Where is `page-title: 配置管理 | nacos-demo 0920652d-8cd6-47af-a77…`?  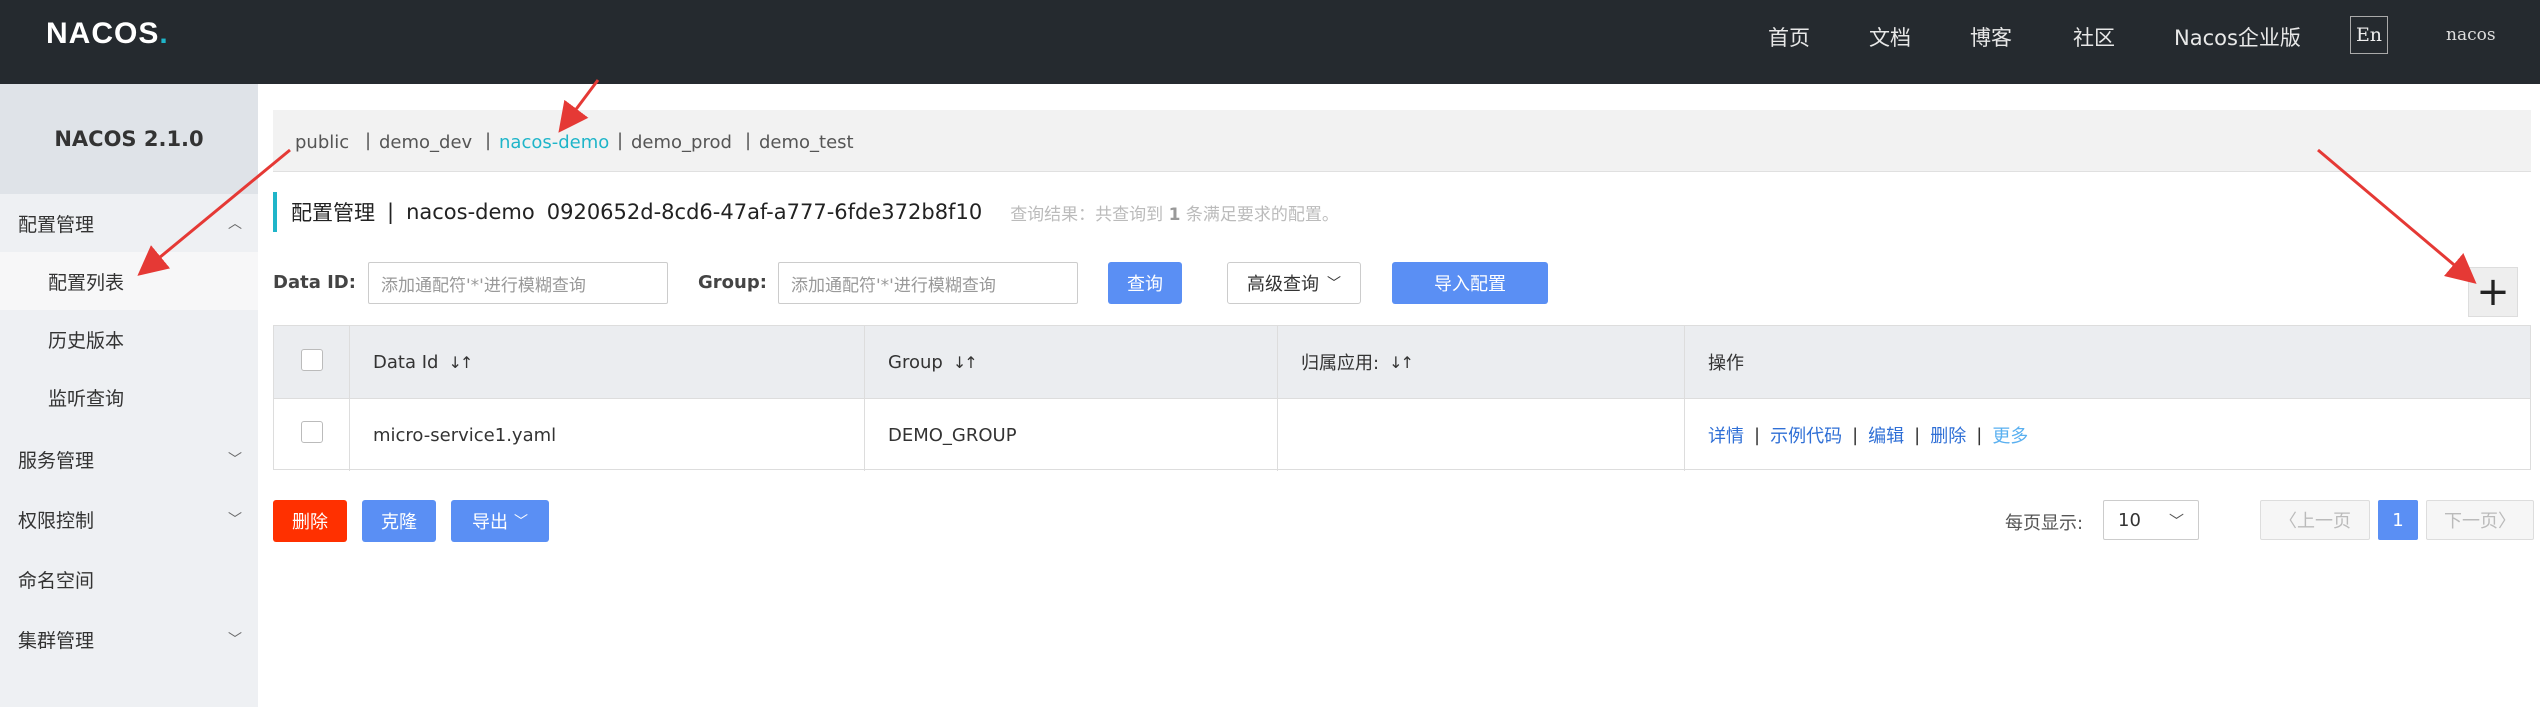 page-title: 配置管理 | nacos-demo 0920652d-8cd6-47af-a77… is located at coordinates (806, 212).